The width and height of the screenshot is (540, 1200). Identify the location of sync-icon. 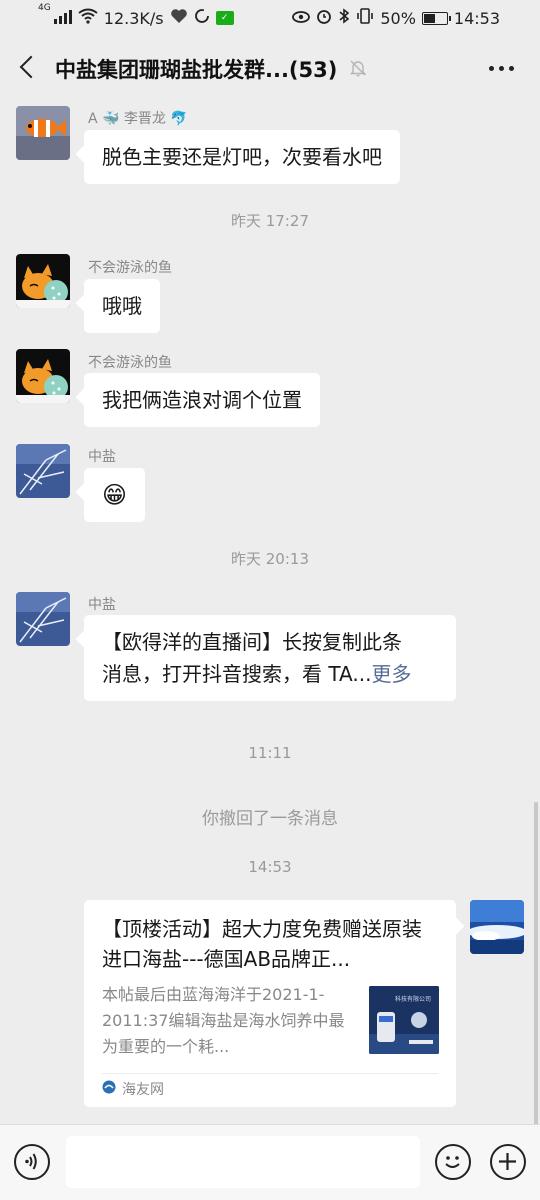
(202, 18).